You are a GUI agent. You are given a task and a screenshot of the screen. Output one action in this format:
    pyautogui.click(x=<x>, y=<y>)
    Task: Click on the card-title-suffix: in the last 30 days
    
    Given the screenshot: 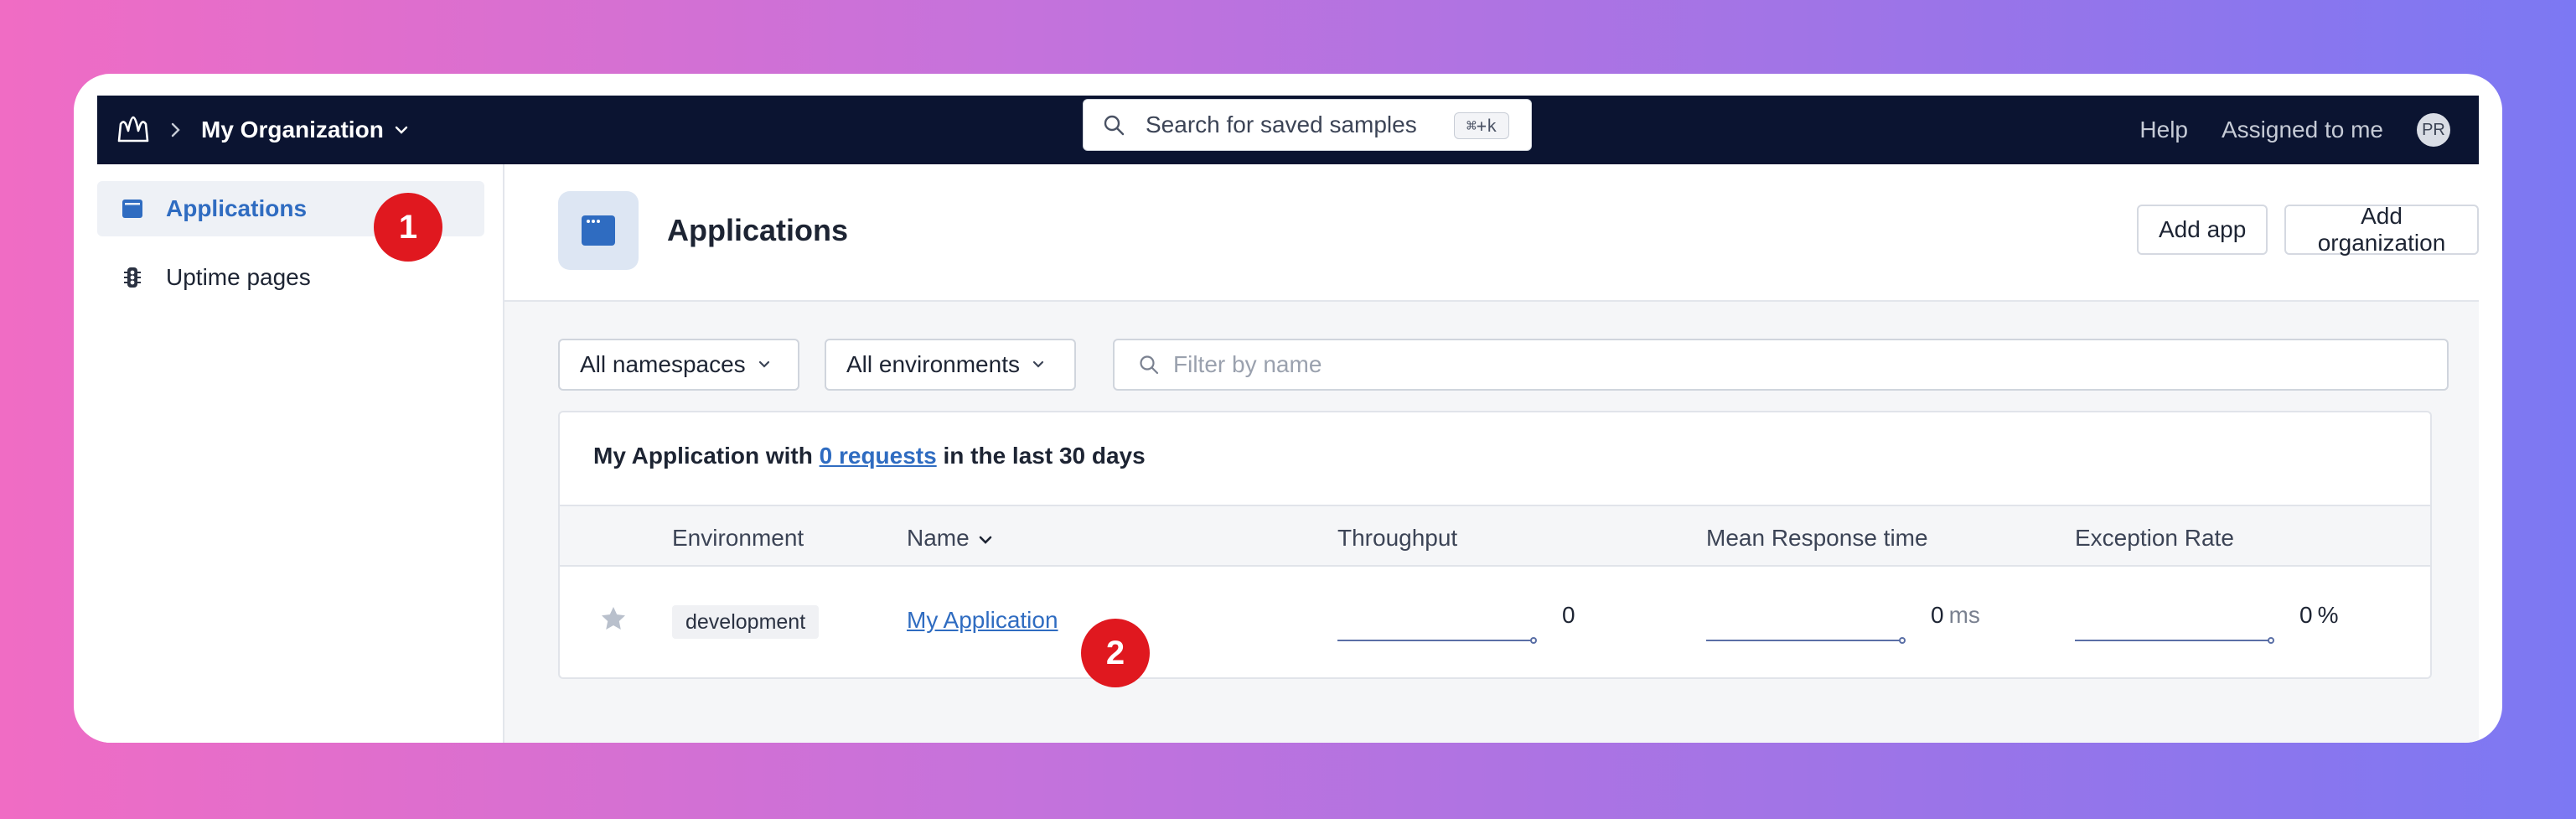 What is the action you would take?
    pyautogui.click(x=1041, y=456)
    